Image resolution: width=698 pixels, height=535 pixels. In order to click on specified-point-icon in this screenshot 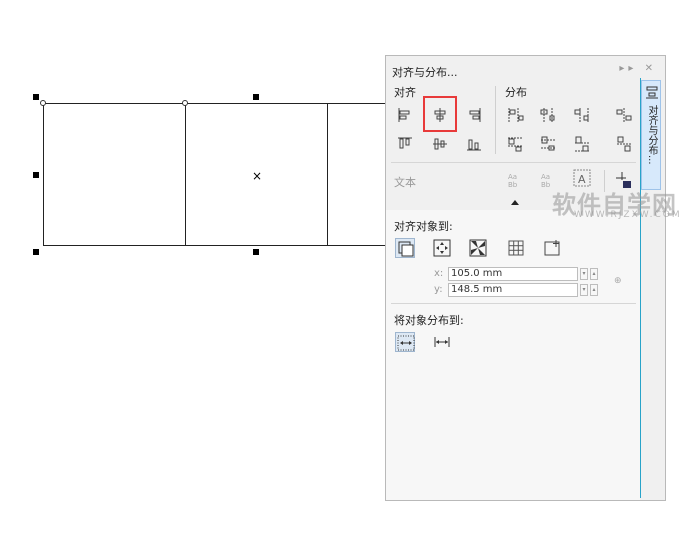, I will do `click(553, 248)`.